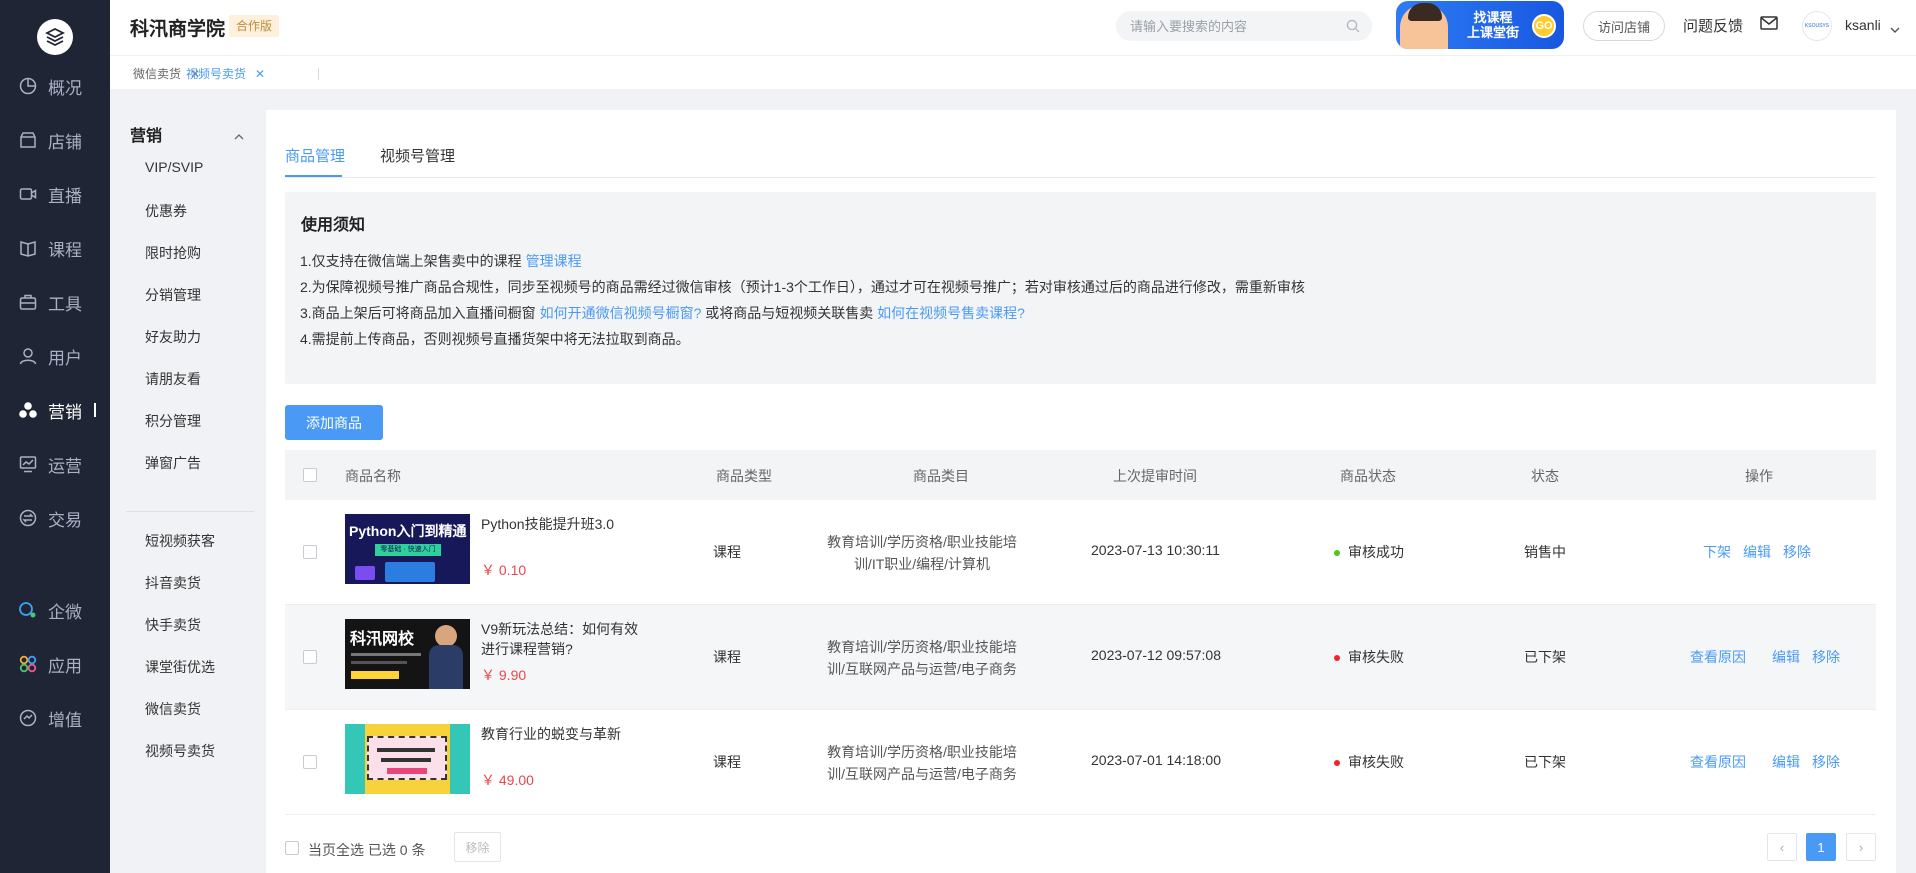 The height and width of the screenshot is (873, 1916). Describe the element at coordinates (216, 74) in the screenshot. I see `page-tag-label: 视频号卖货` at that location.